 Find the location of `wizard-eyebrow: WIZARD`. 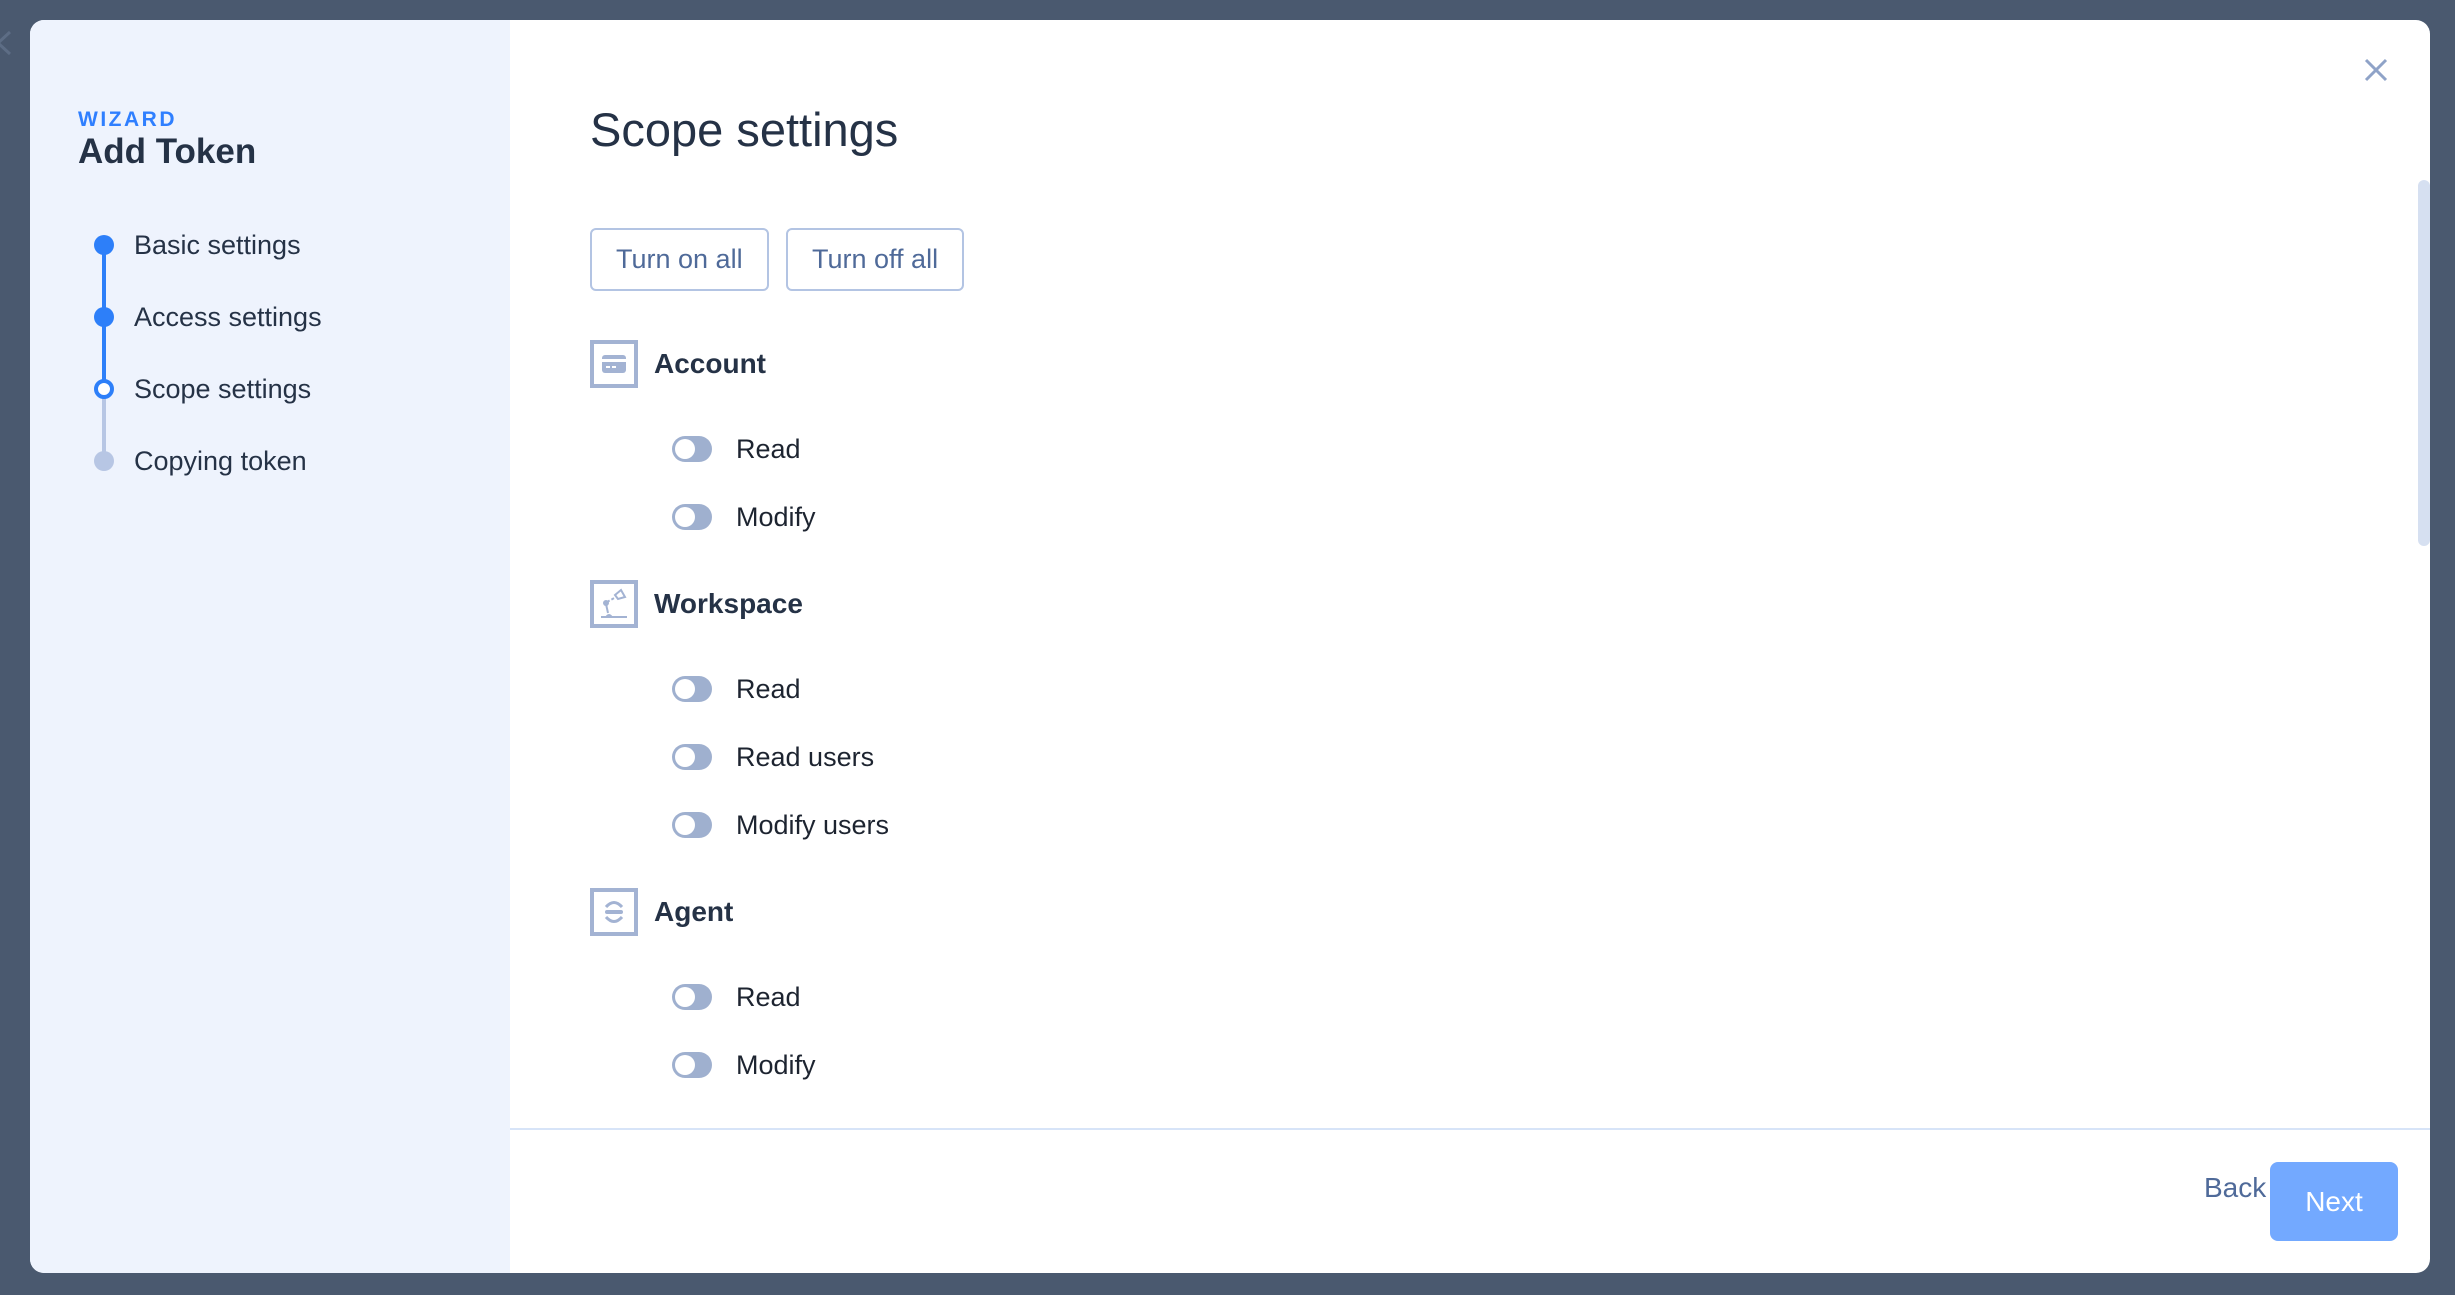

wizard-eyebrow: WIZARD is located at coordinates (127, 119).